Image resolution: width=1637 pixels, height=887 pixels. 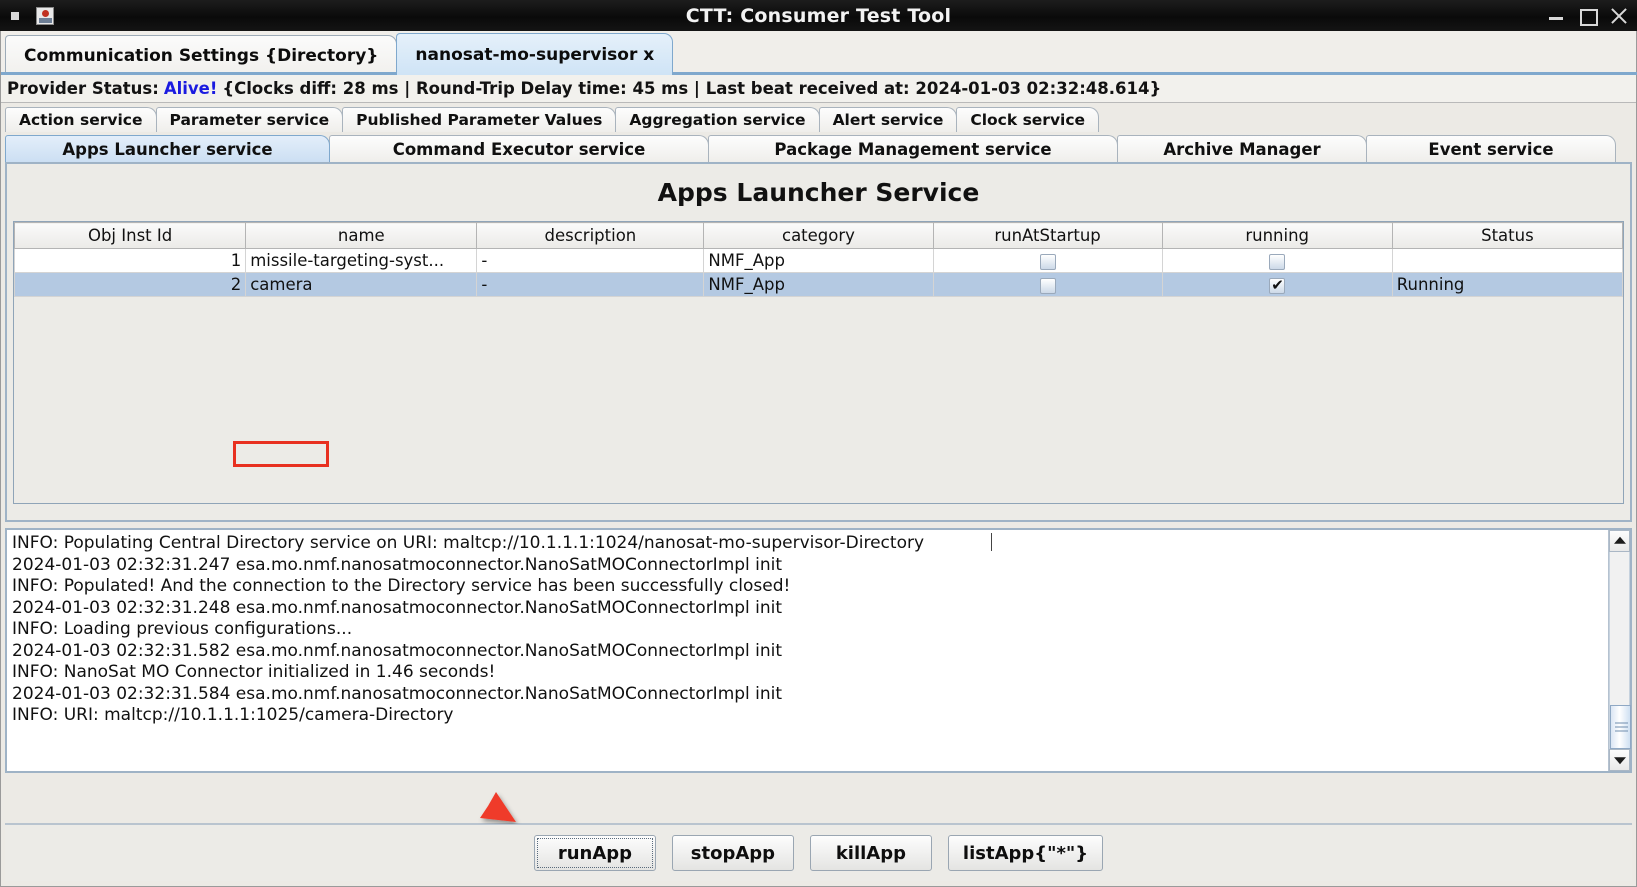 I want to click on tab-alert-service-label: Alert service, so click(x=888, y=120).